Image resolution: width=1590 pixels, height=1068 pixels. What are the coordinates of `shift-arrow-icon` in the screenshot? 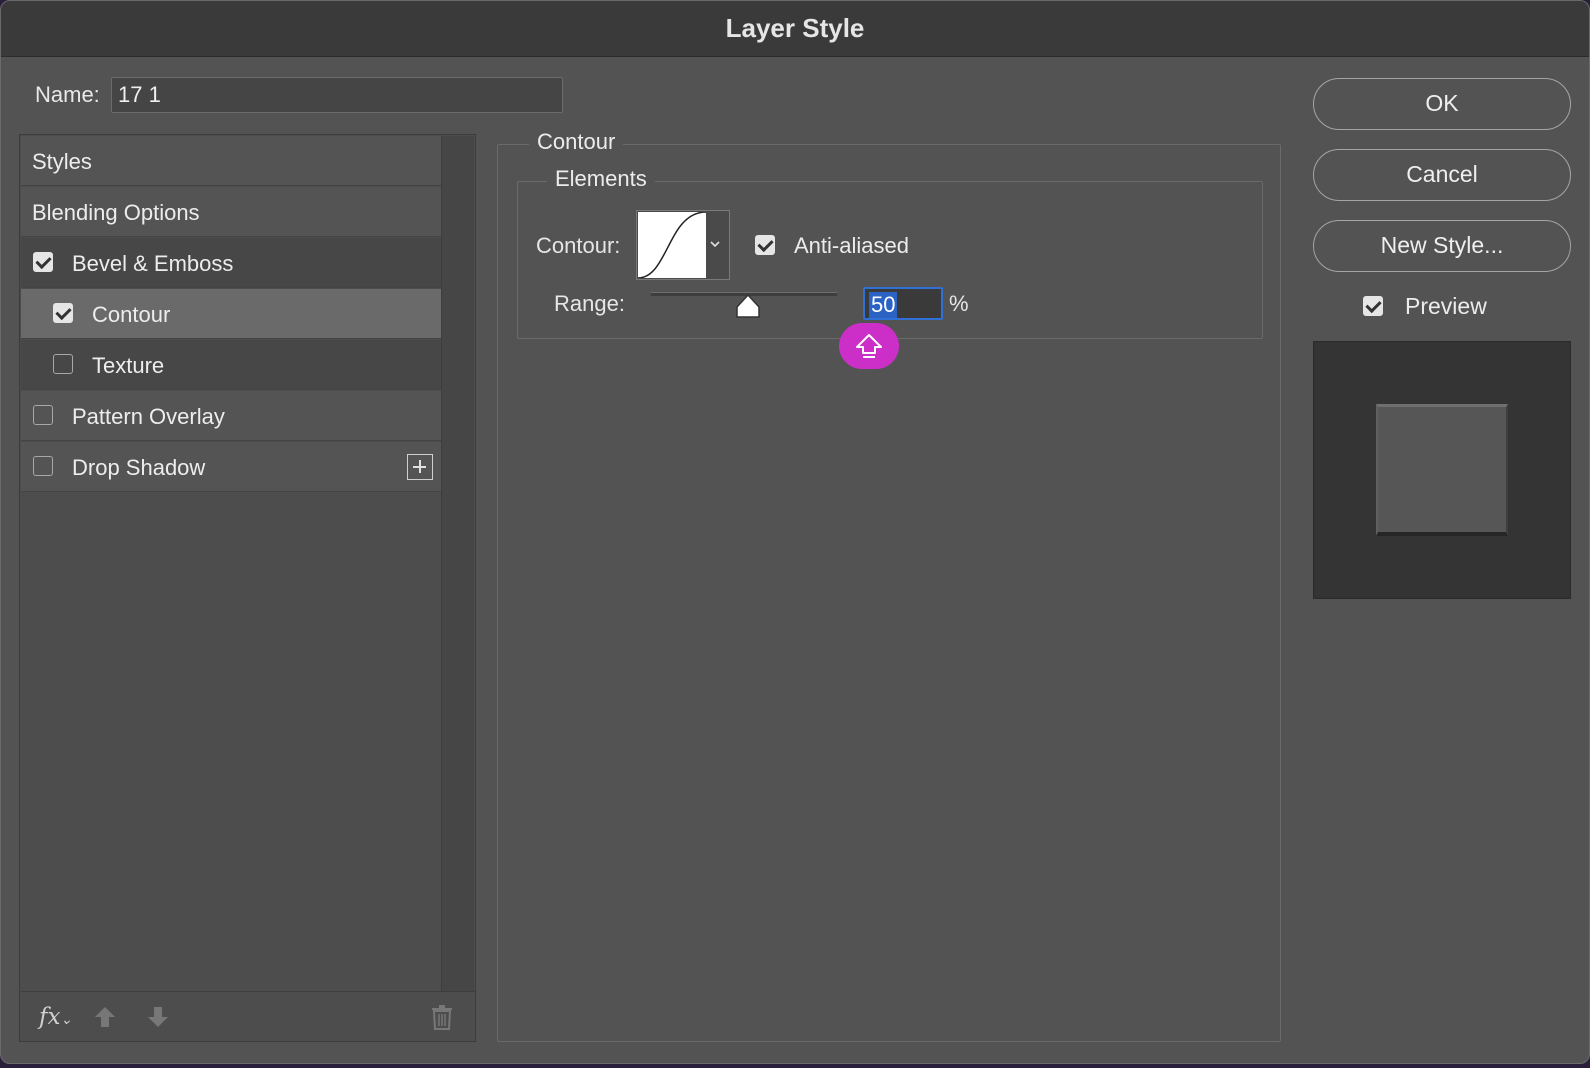 It's located at (869, 346).